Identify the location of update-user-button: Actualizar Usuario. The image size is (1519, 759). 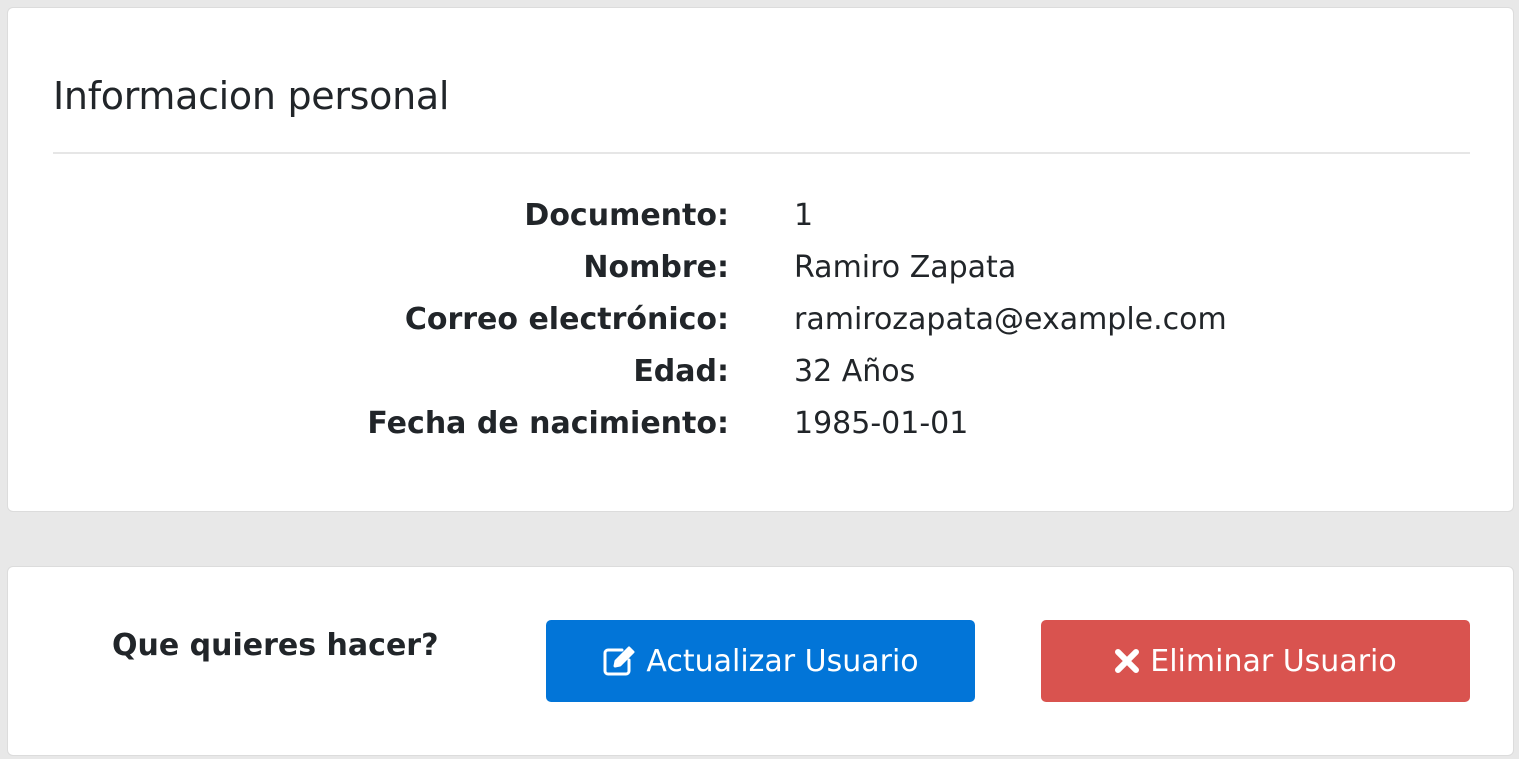
(760, 661).